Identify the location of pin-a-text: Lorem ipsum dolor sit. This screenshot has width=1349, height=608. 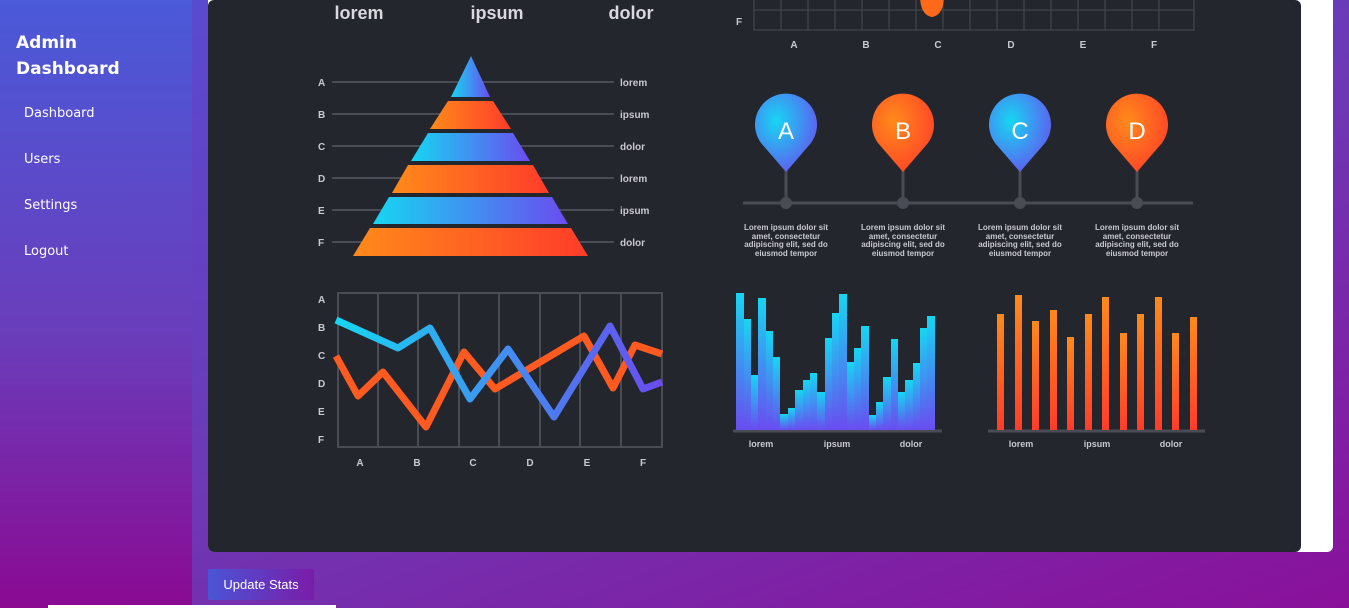
(786, 227).